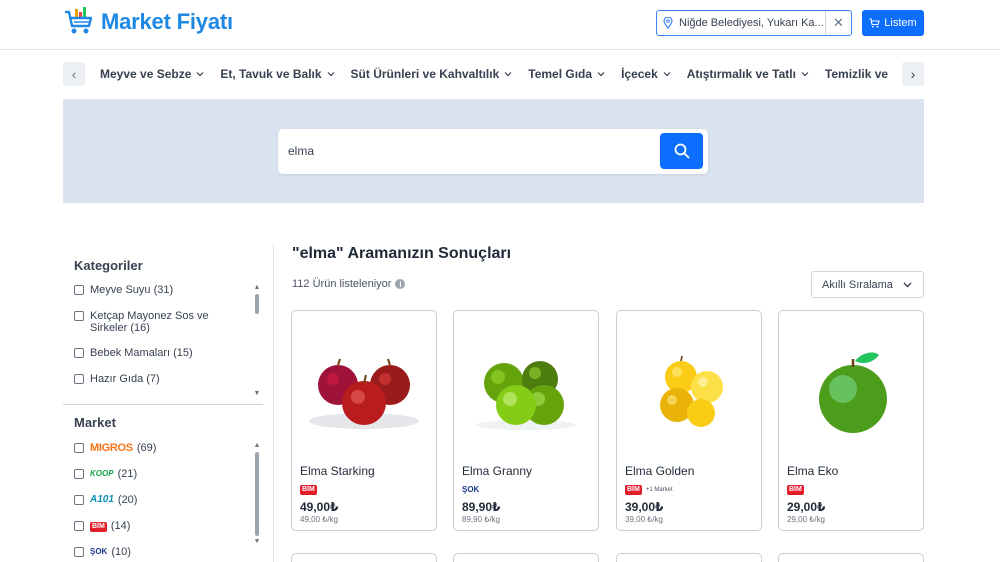  Describe the element at coordinates (154, 328) in the screenshot. I see `category-filter-item: Ketçap Mayonez Sos ve Sirkeler (16)` at that location.